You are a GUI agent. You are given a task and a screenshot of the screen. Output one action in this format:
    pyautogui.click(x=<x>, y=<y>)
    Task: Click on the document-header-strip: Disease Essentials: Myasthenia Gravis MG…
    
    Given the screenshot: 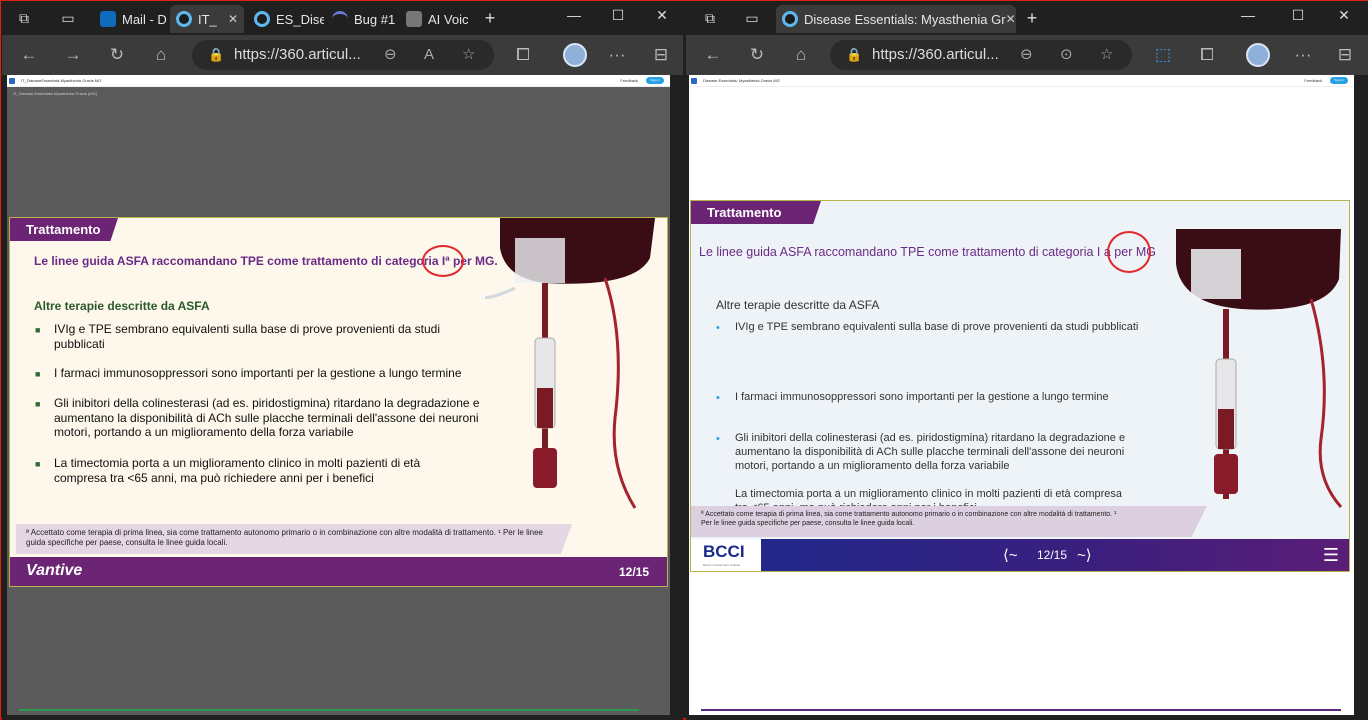 What is the action you would take?
    pyautogui.click(x=1021, y=81)
    